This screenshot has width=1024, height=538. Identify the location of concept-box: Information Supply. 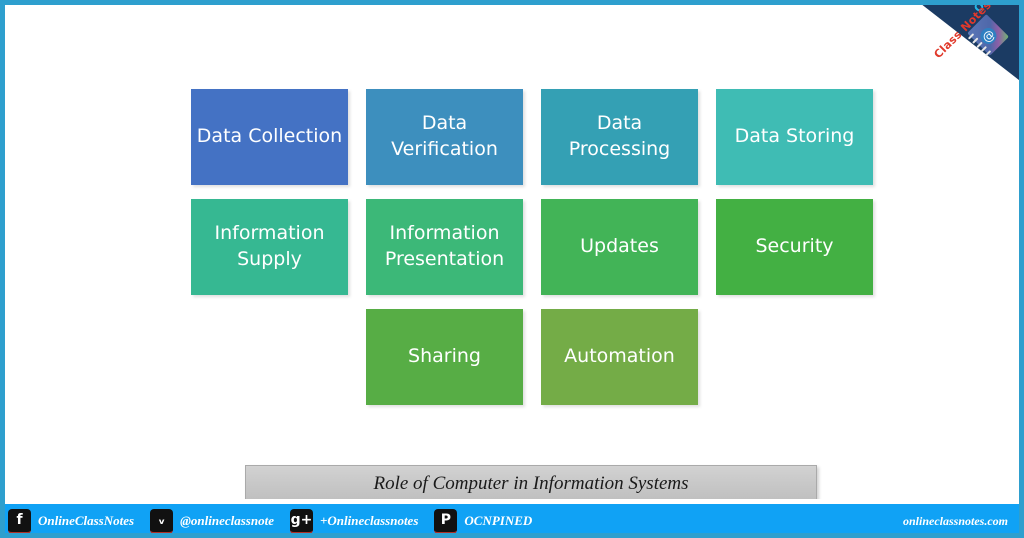
(269, 247).